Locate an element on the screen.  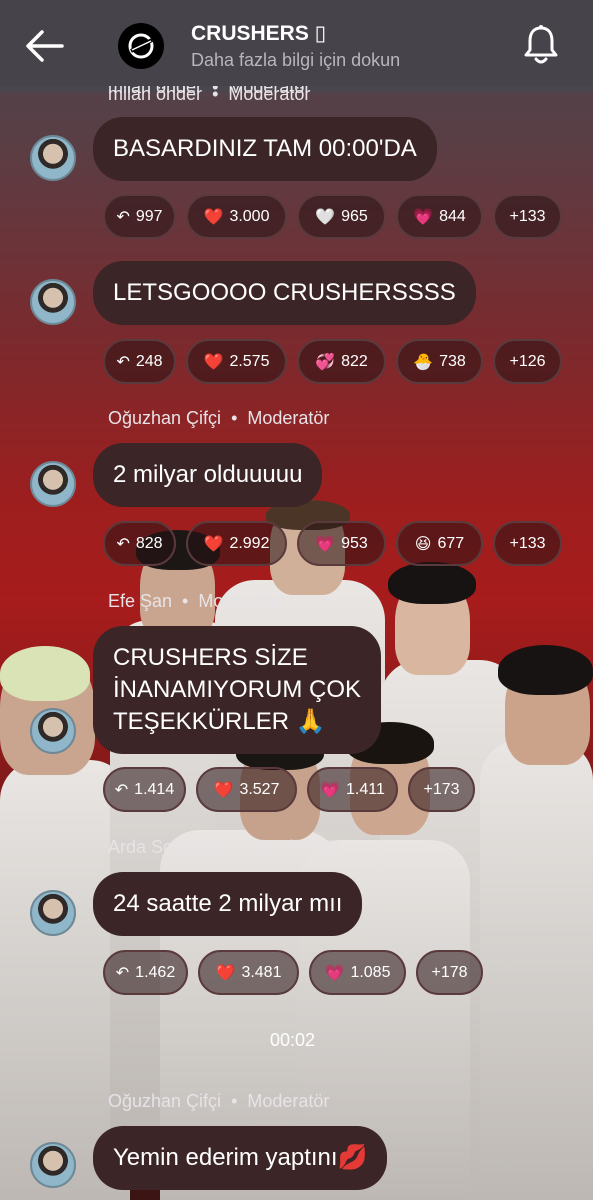
reaction-count: 965 is located at coordinates (354, 216).